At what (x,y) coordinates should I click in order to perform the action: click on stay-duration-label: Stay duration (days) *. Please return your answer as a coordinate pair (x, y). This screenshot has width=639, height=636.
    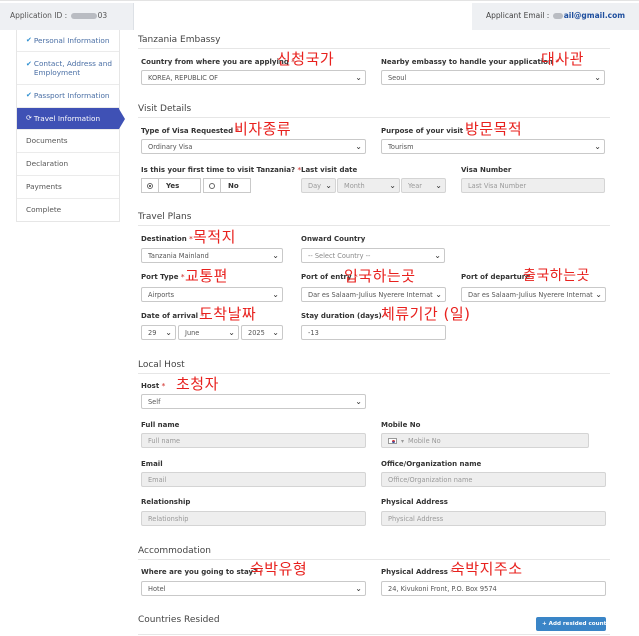
    Looking at the image, I should click on (344, 316).